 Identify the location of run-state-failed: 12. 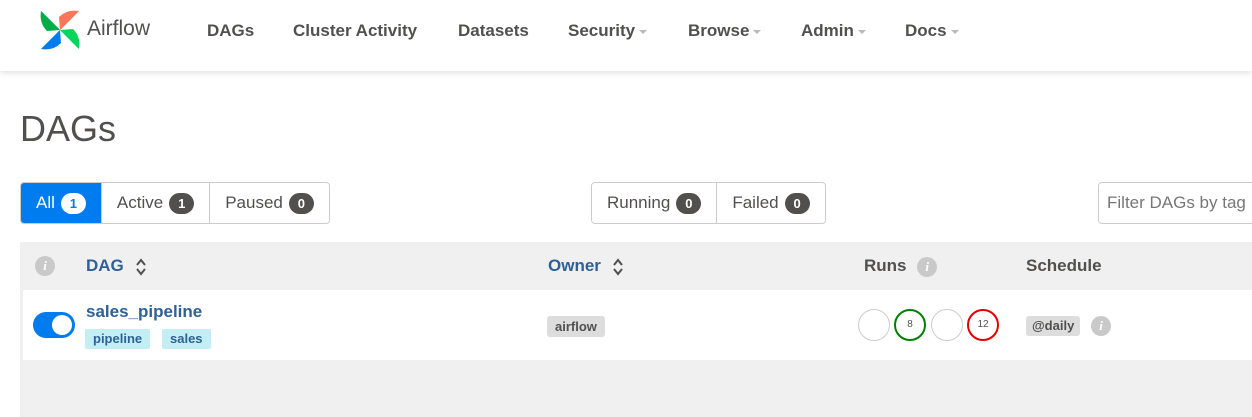
(983, 325).